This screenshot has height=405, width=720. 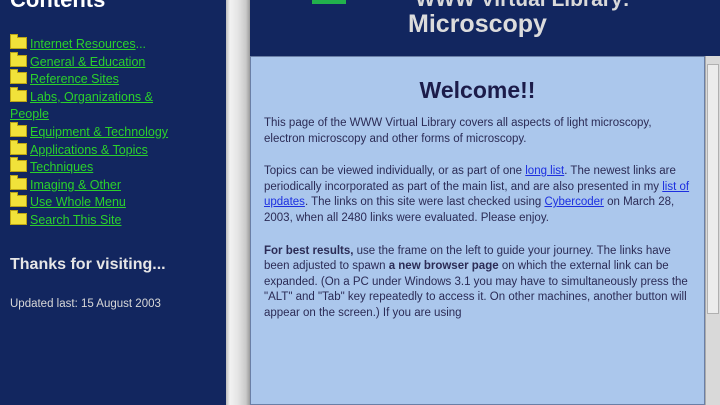 I want to click on updated-date: Updated last: 15 August 2003, so click(x=85, y=304).